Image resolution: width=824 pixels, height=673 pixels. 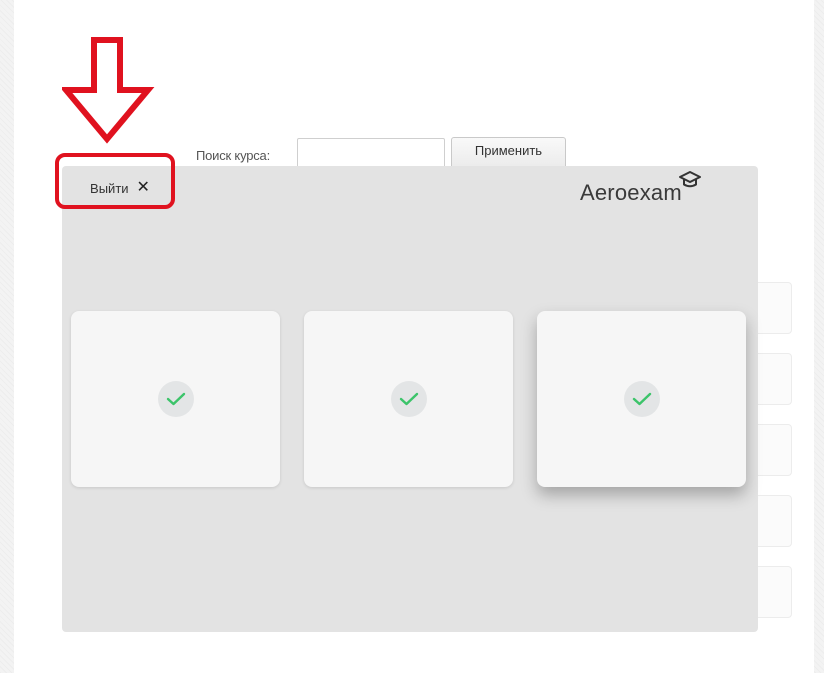 I want to click on highlight-box, so click(x=115, y=181).